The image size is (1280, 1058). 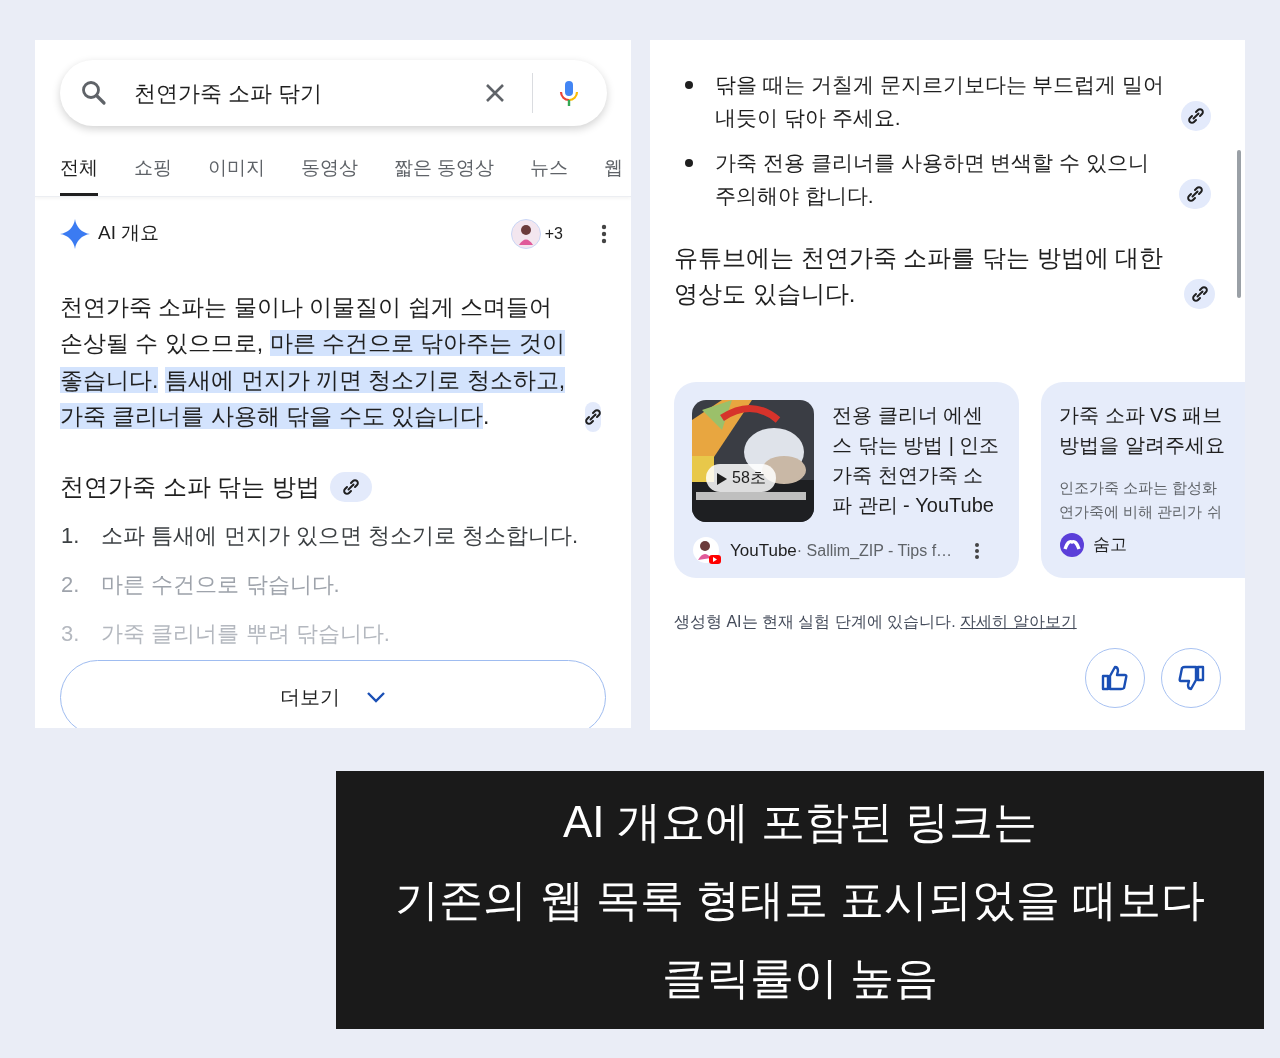 What do you see at coordinates (444, 169) in the screenshot?
I see `tab: 짧은 동영상` at bounding box center [444, 169].